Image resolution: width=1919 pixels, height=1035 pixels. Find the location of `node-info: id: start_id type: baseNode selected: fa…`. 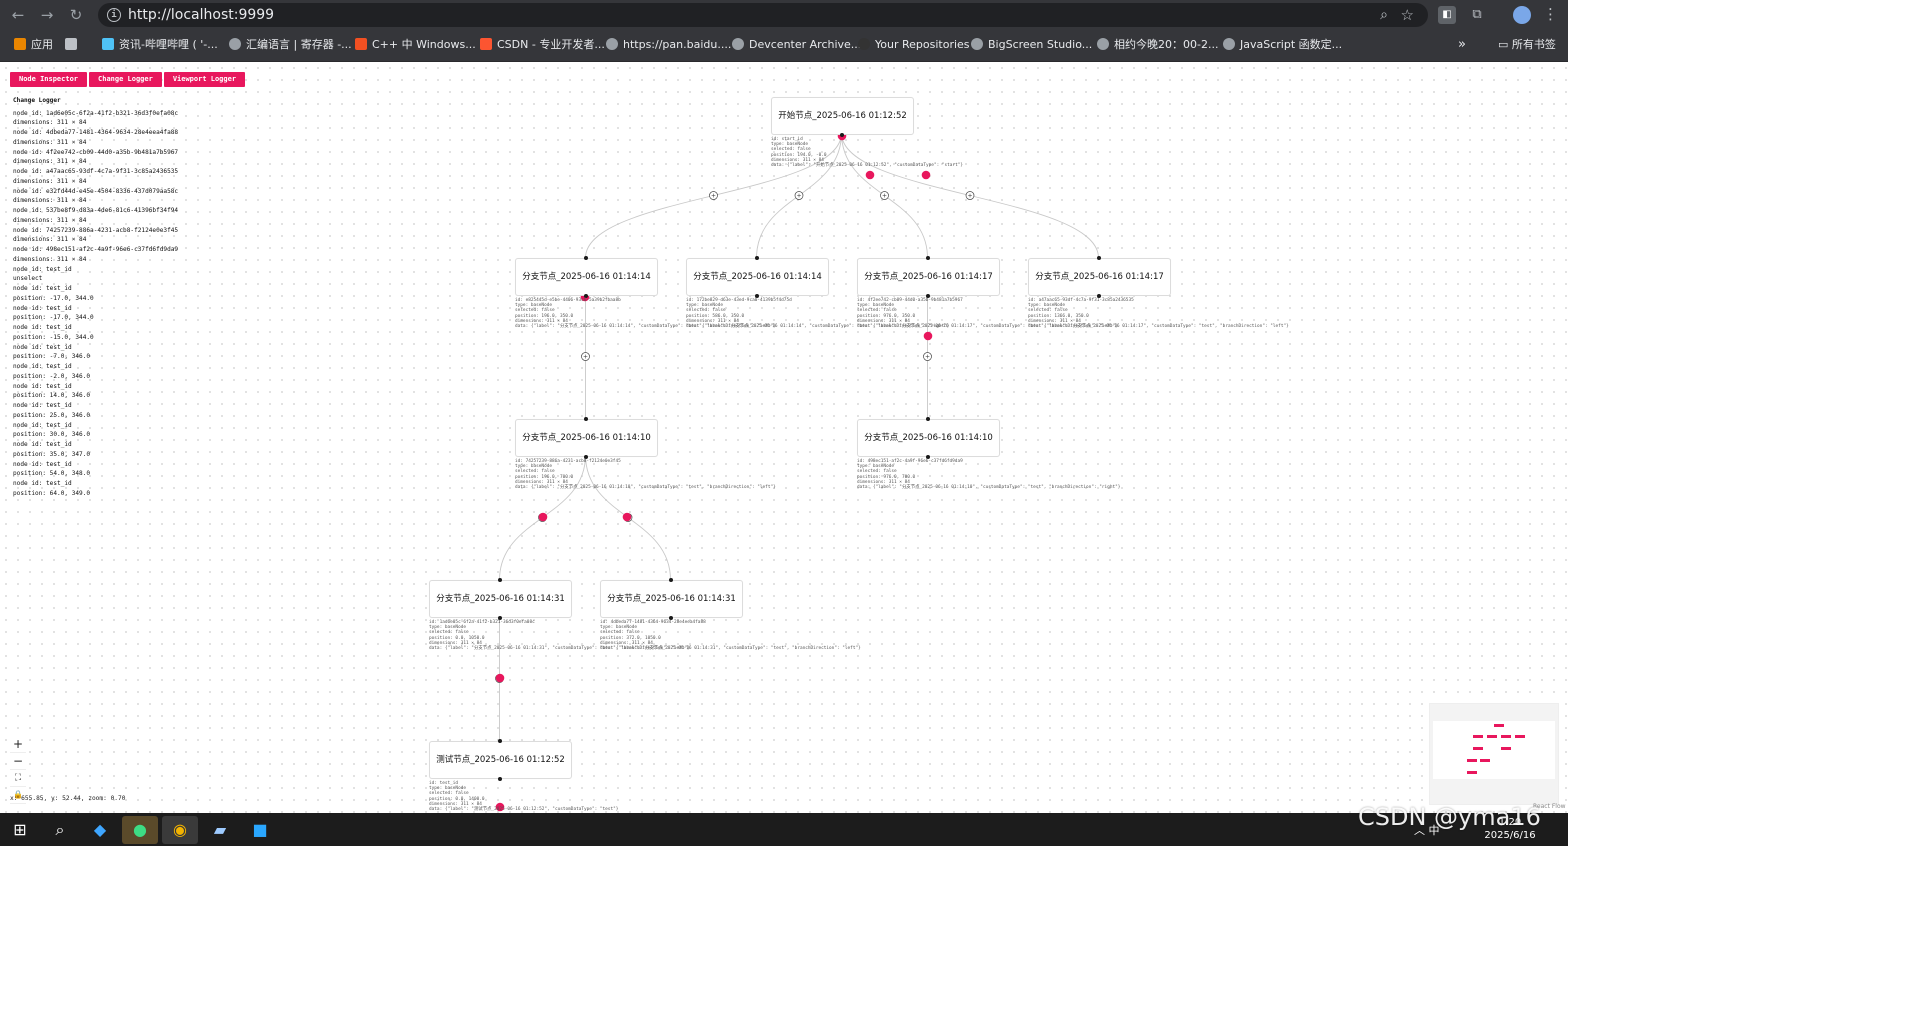

node-info: id: start_id type: baseNode selected: fa… is located at coordinates (867, 153).